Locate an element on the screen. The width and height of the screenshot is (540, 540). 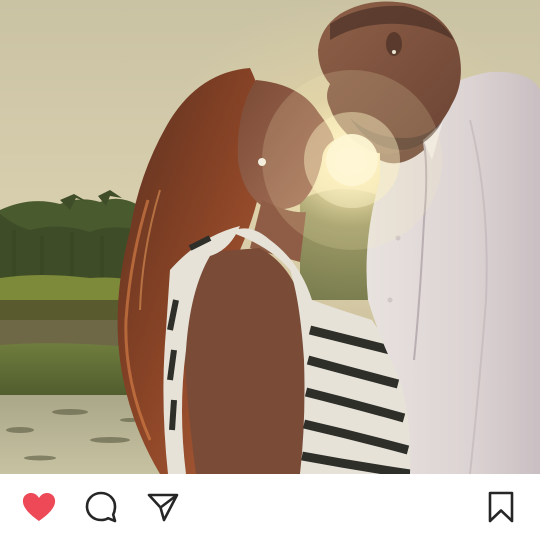
paper-plane-icon is located at coordinates (163, 507).